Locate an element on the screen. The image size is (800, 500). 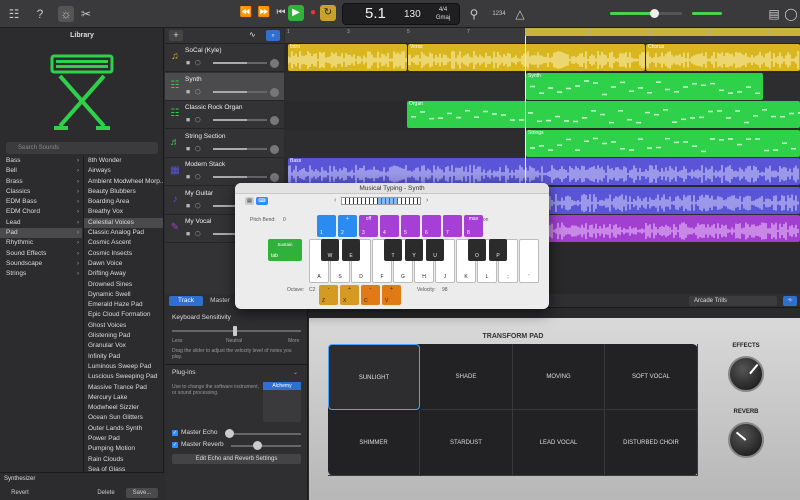
tab-master: Master is located at coordinates (220, 301).